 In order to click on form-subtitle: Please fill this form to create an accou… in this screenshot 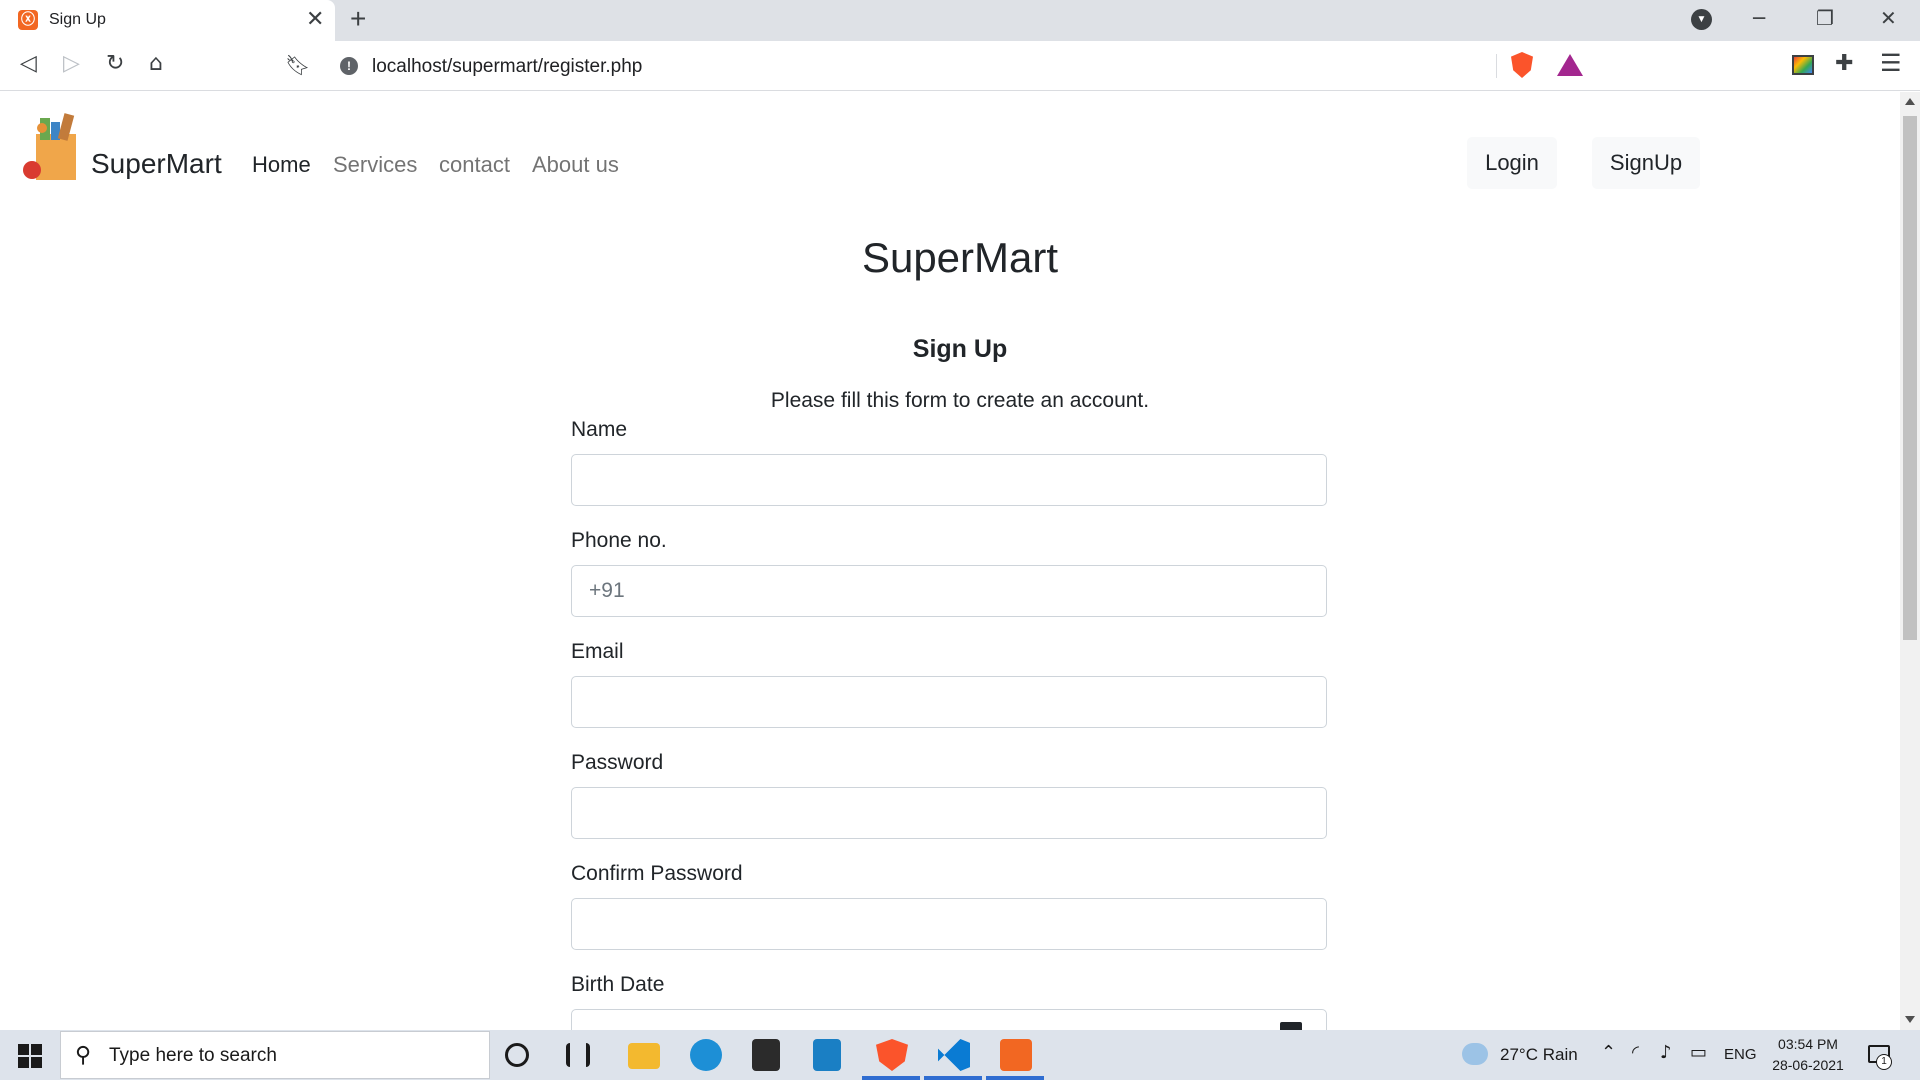, I will do `click(960, 400)`.